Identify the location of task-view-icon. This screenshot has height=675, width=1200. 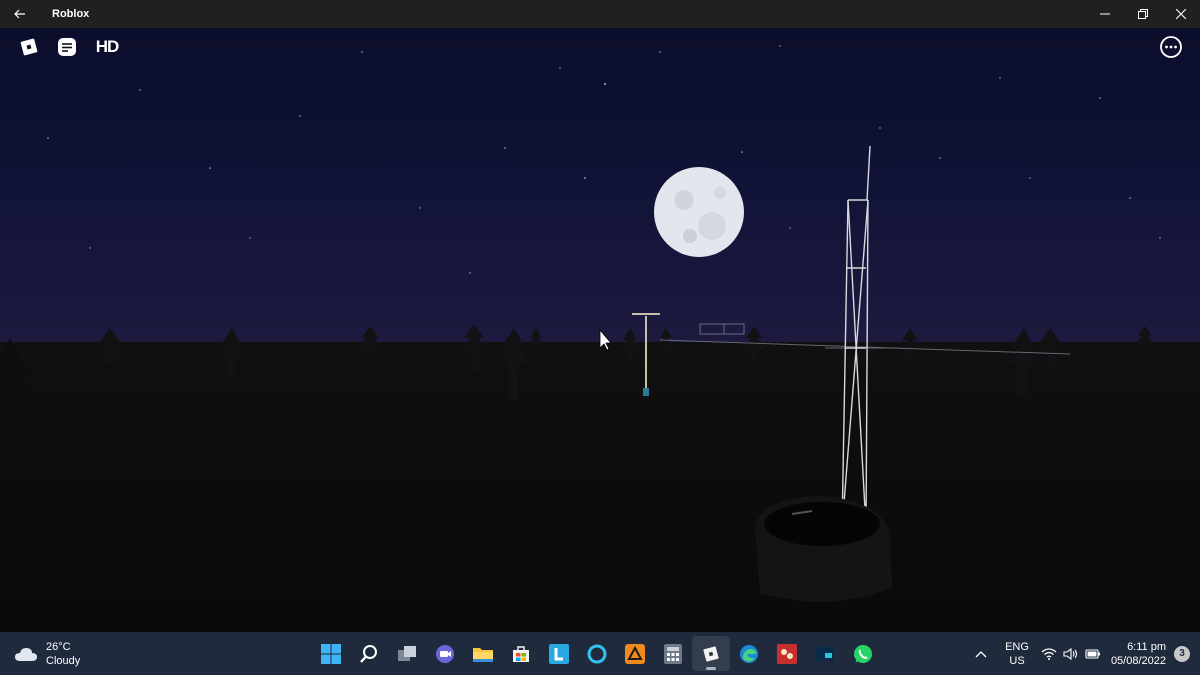
(407, 653).